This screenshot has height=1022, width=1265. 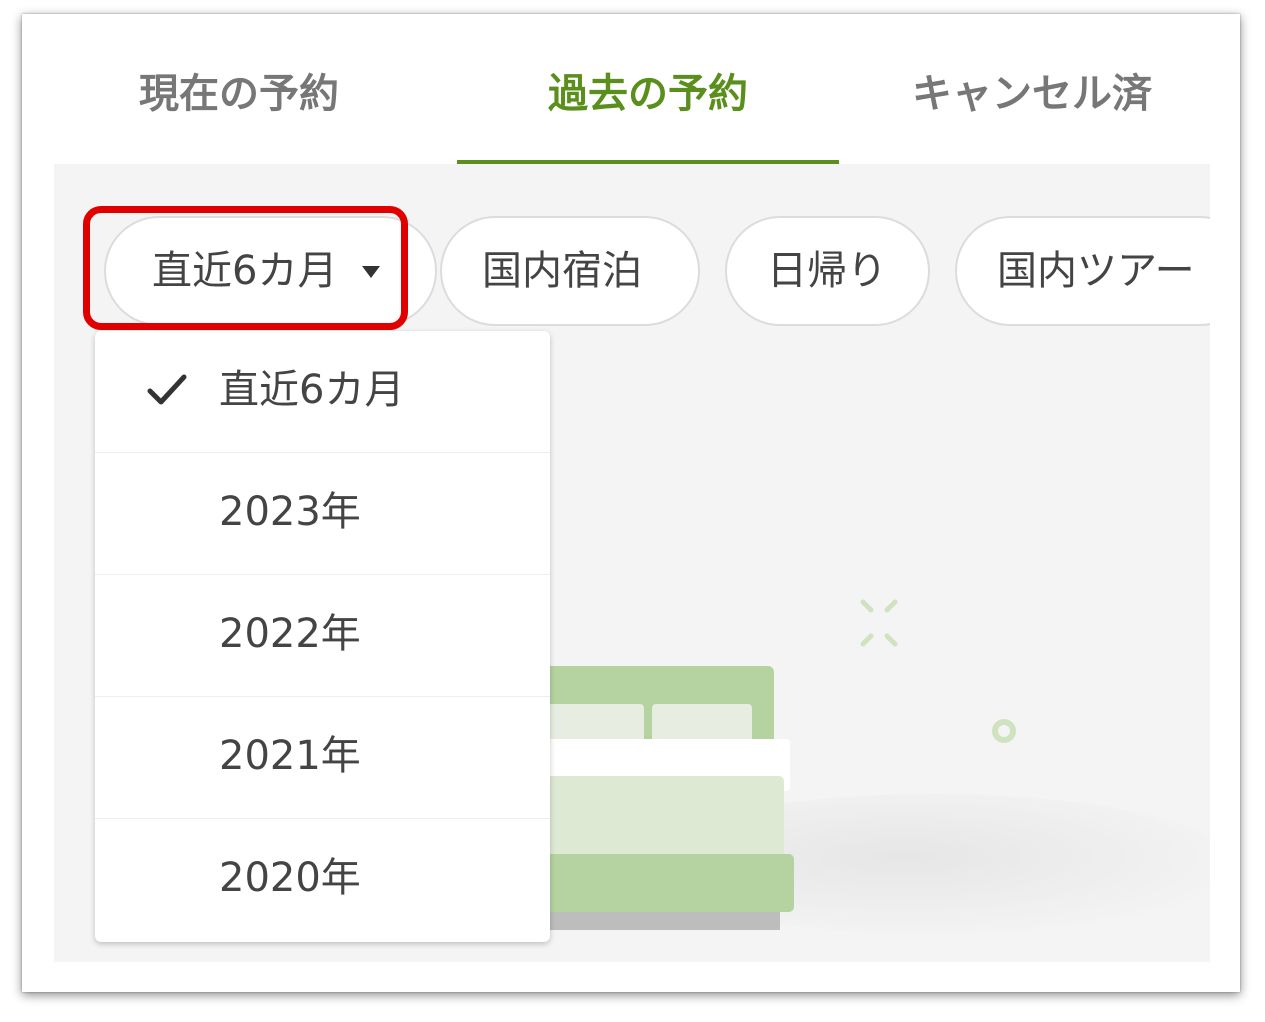 What do you see at coordinates (1096, 271) in the screenshot?
I see `domestic-tour-filter-label: 国内ツアー` at bounding box center [1096, 271].